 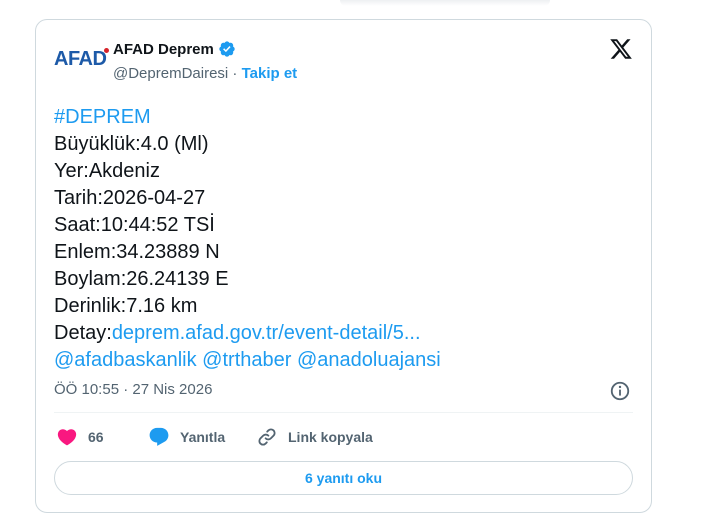 I want to click on copy-link-button: Link kopyala, so click(x=314, y=437).